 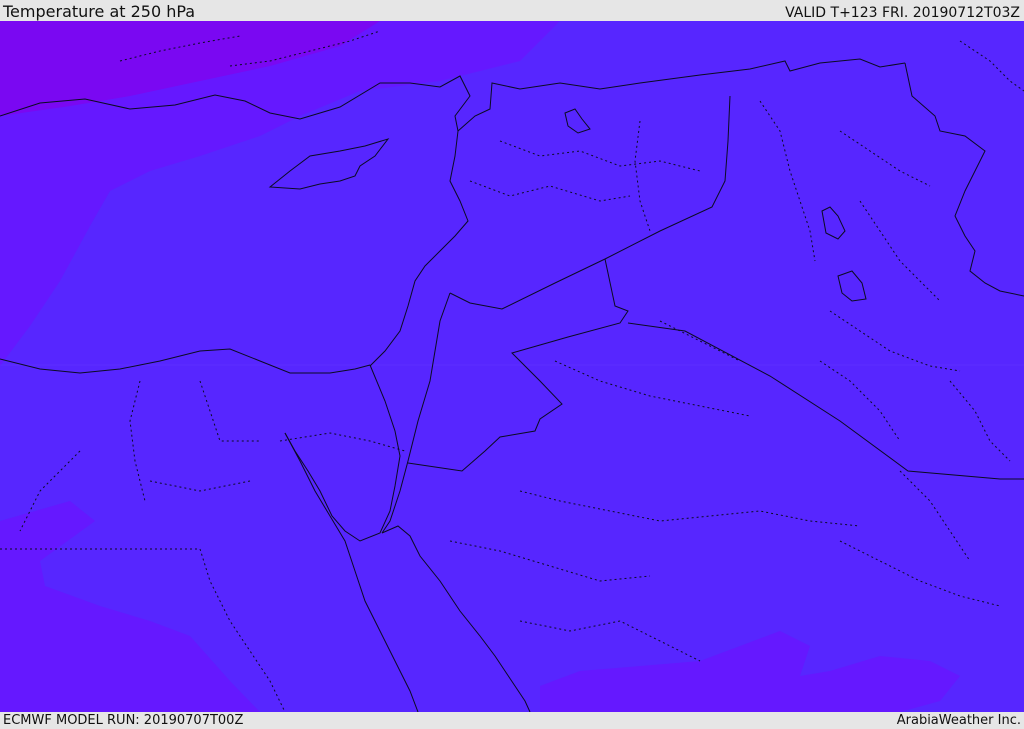 I want to click on model-run-label: ECMWF MODEL RUN: 20190707T00Z, so click(x=123, y=720).